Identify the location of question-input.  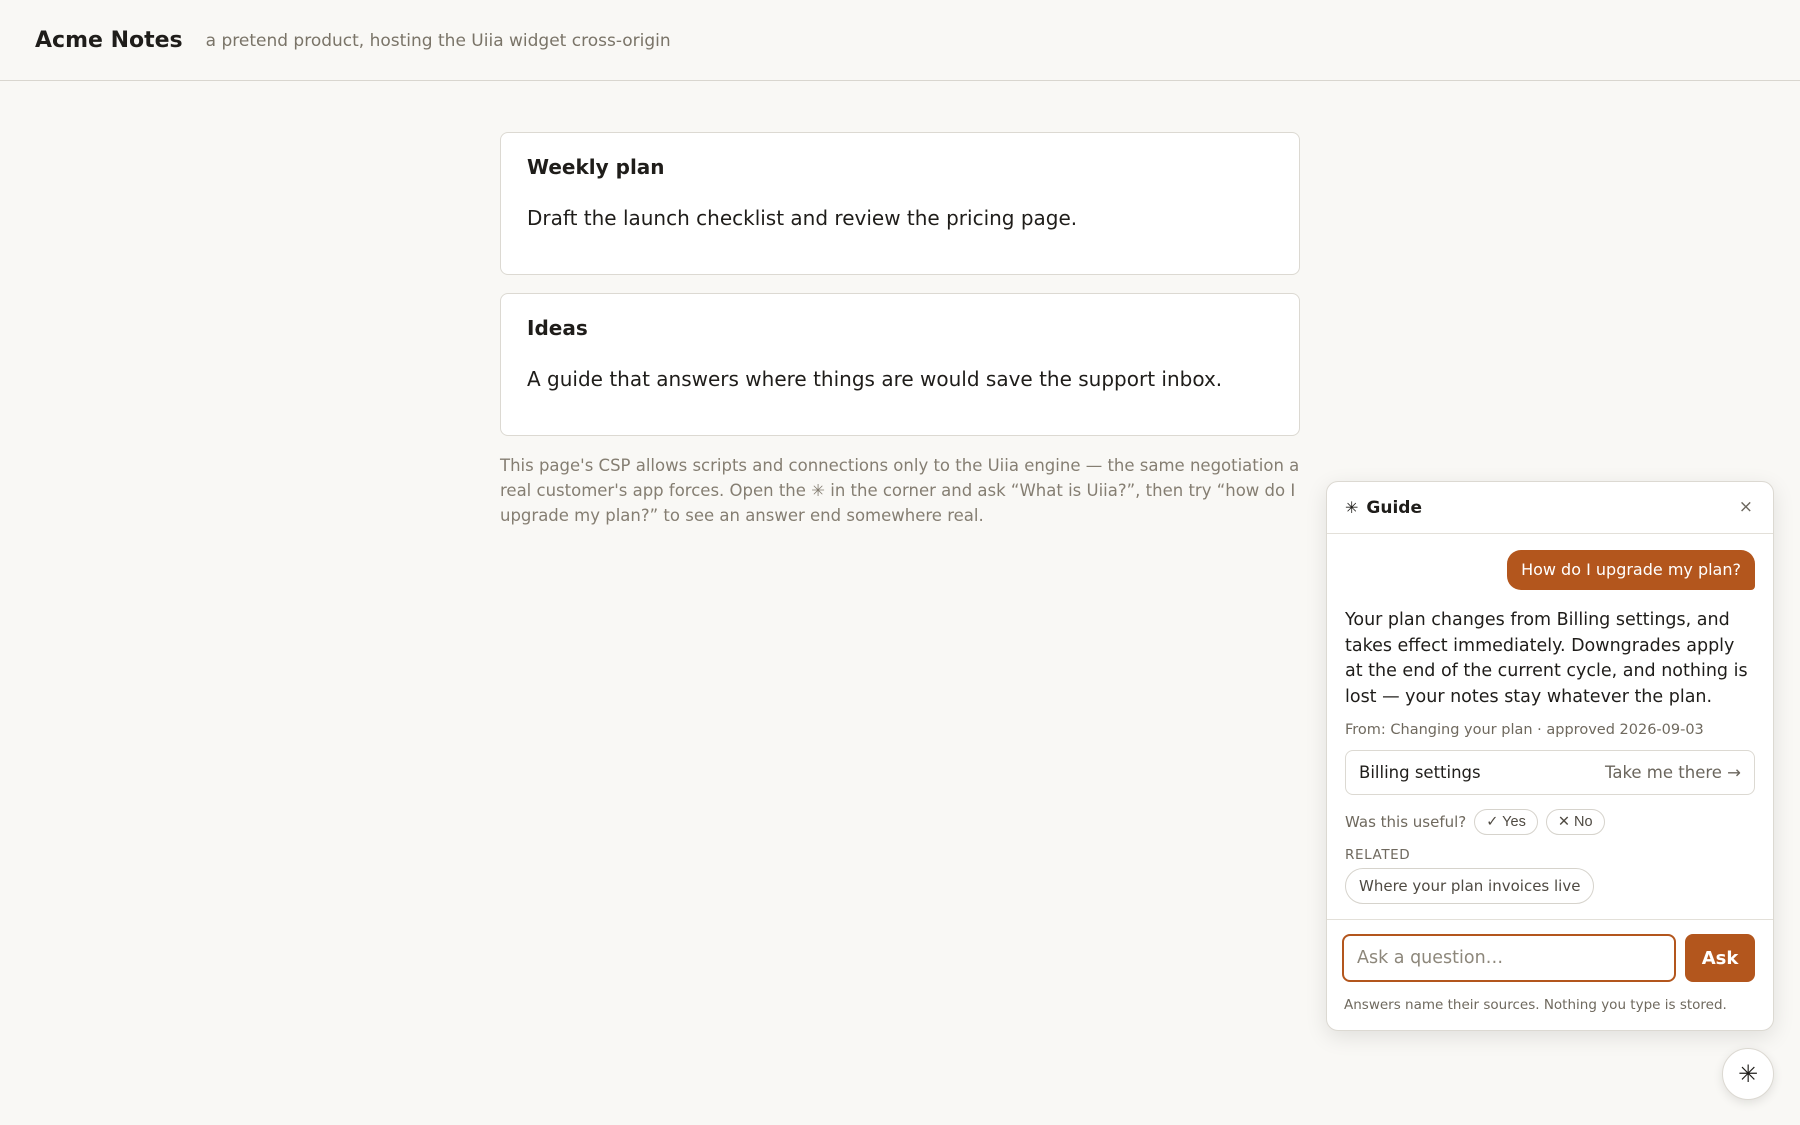
(1509, 958).